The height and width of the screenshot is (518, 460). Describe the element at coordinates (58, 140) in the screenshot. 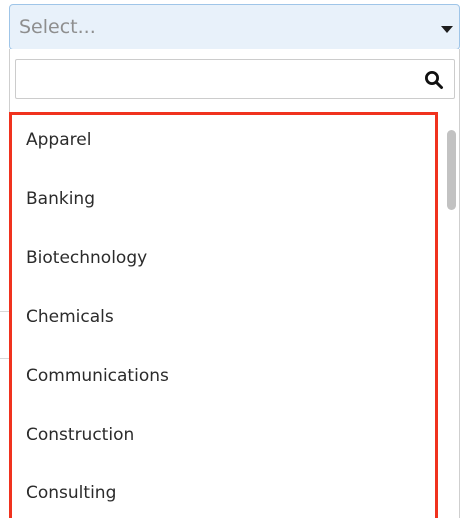

I see `option-apparel: Apparel` at that location.